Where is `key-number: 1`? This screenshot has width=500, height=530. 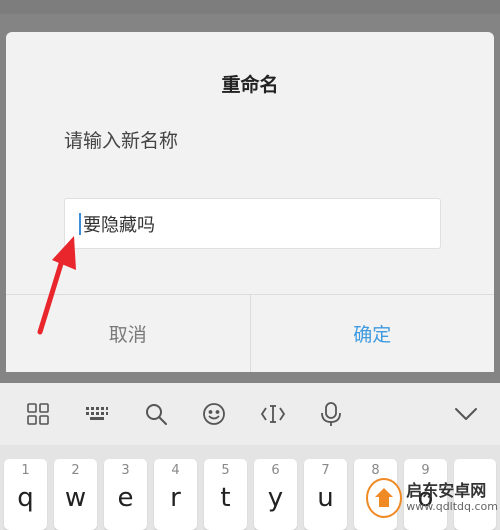 key-number: 1 is located at coordinates (25, 470).